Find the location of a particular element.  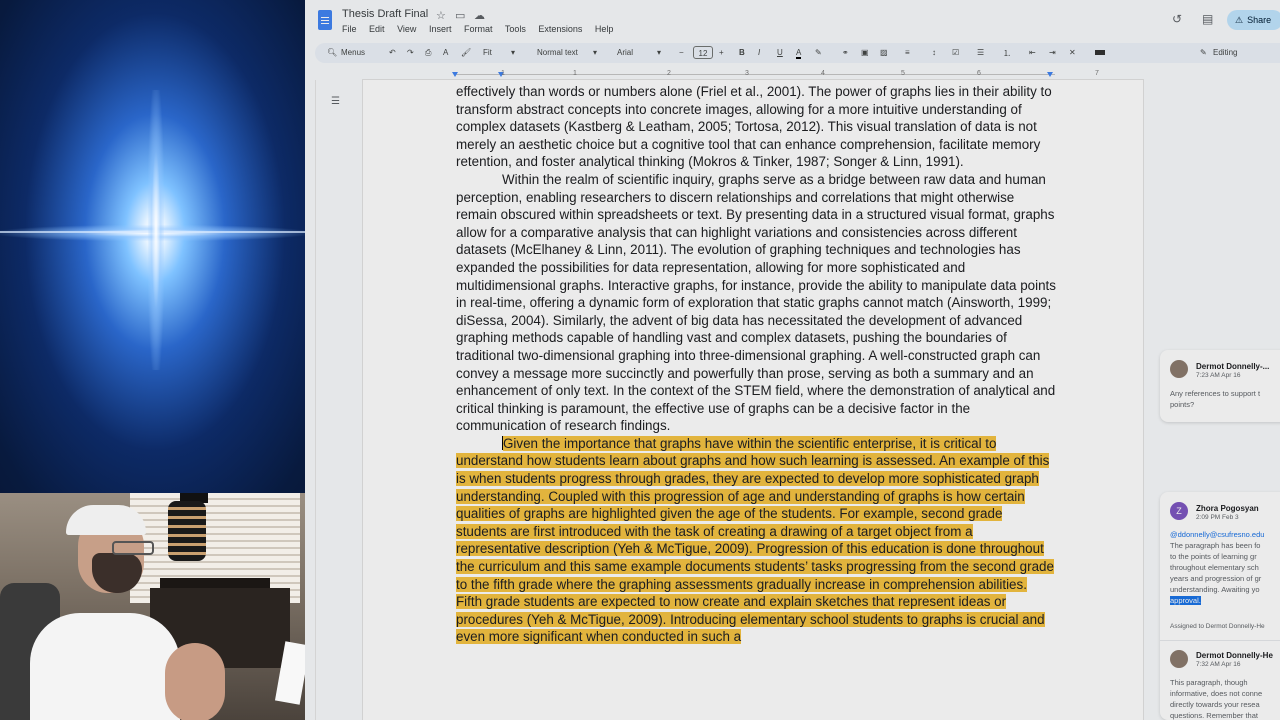

zoom-select: Fit is located at coordinates (487, 52).